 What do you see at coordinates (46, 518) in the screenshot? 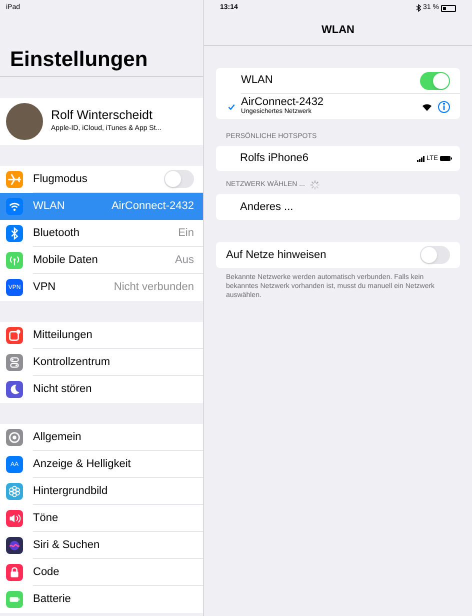
I see `row-label: Töne` at bounding box center [46, 518].